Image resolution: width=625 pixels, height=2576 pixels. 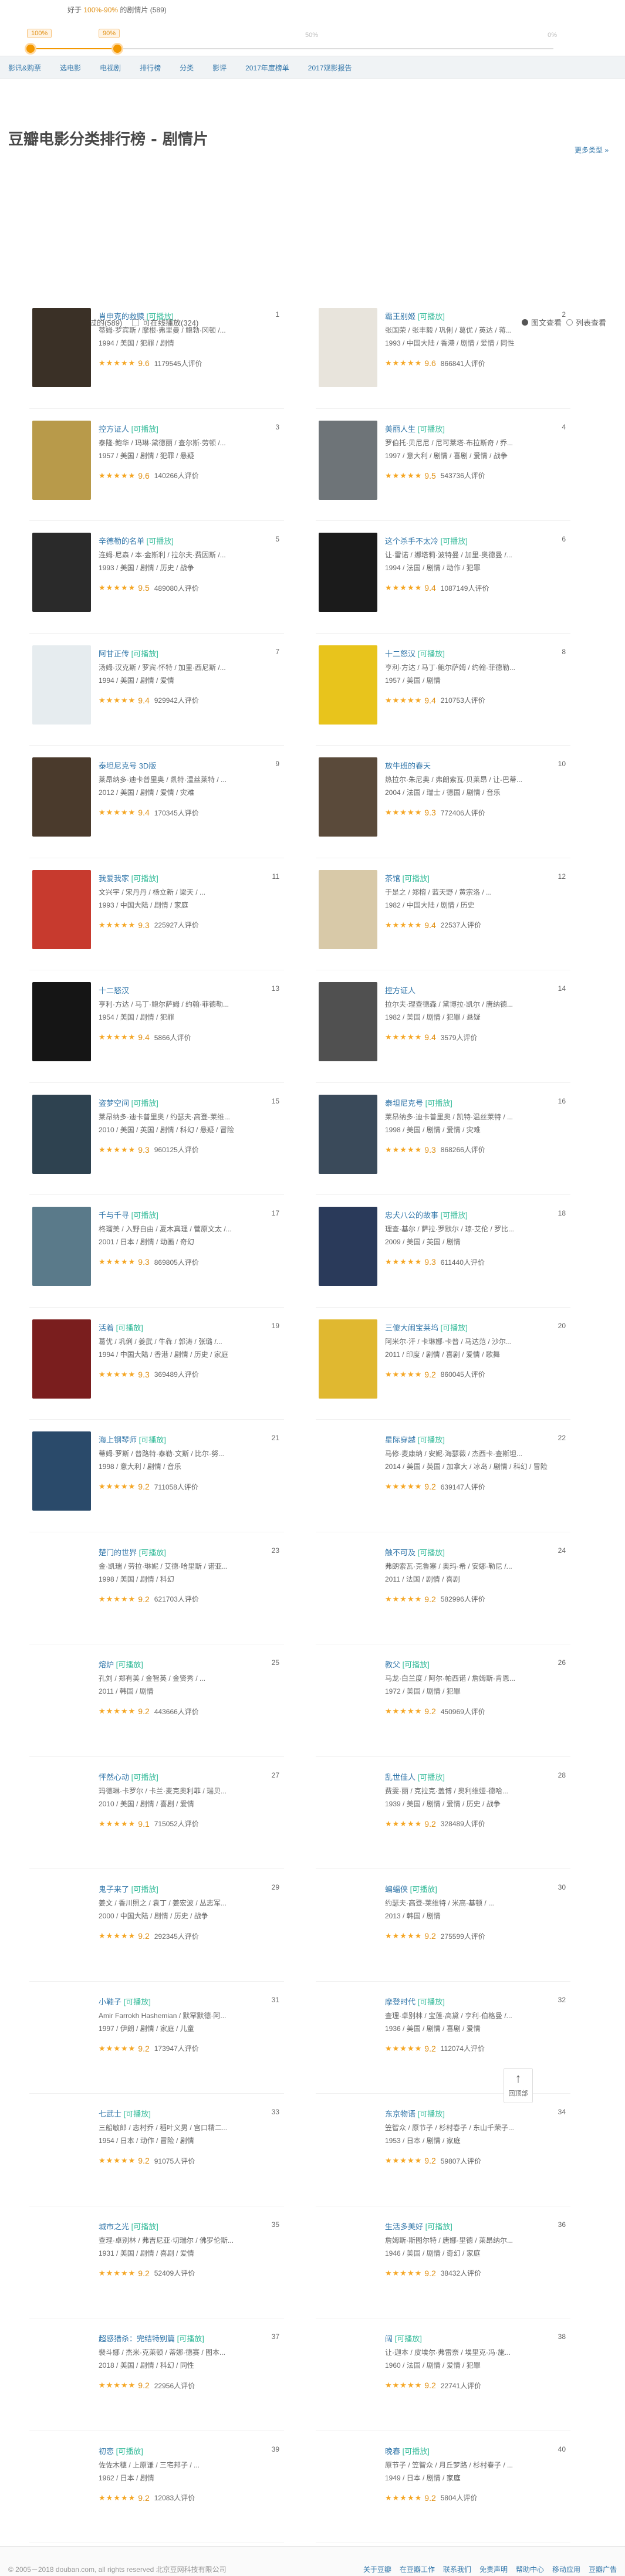 What do you see at coordinates (475, 765) in the screenshot?
I see `movie-title-line: 放牛班的春天` at bounding box center [475, 765].